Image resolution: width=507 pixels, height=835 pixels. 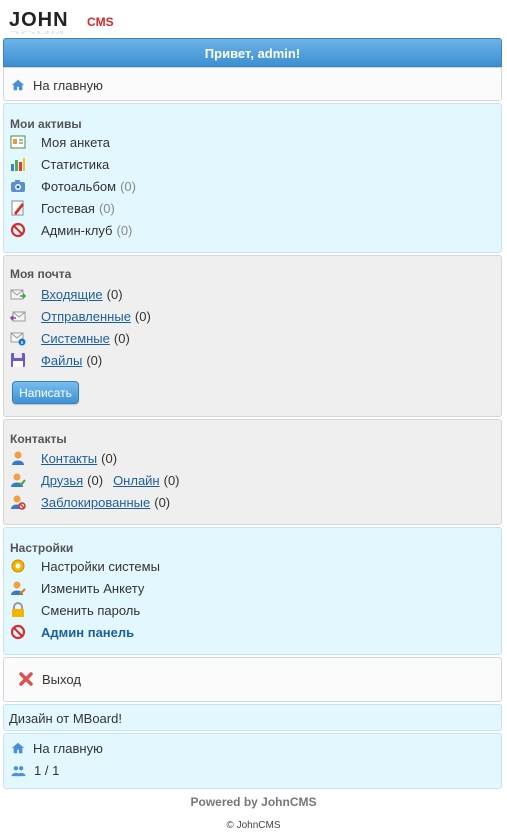 I want to click on files-count: (0), so click(x=94, y=360).